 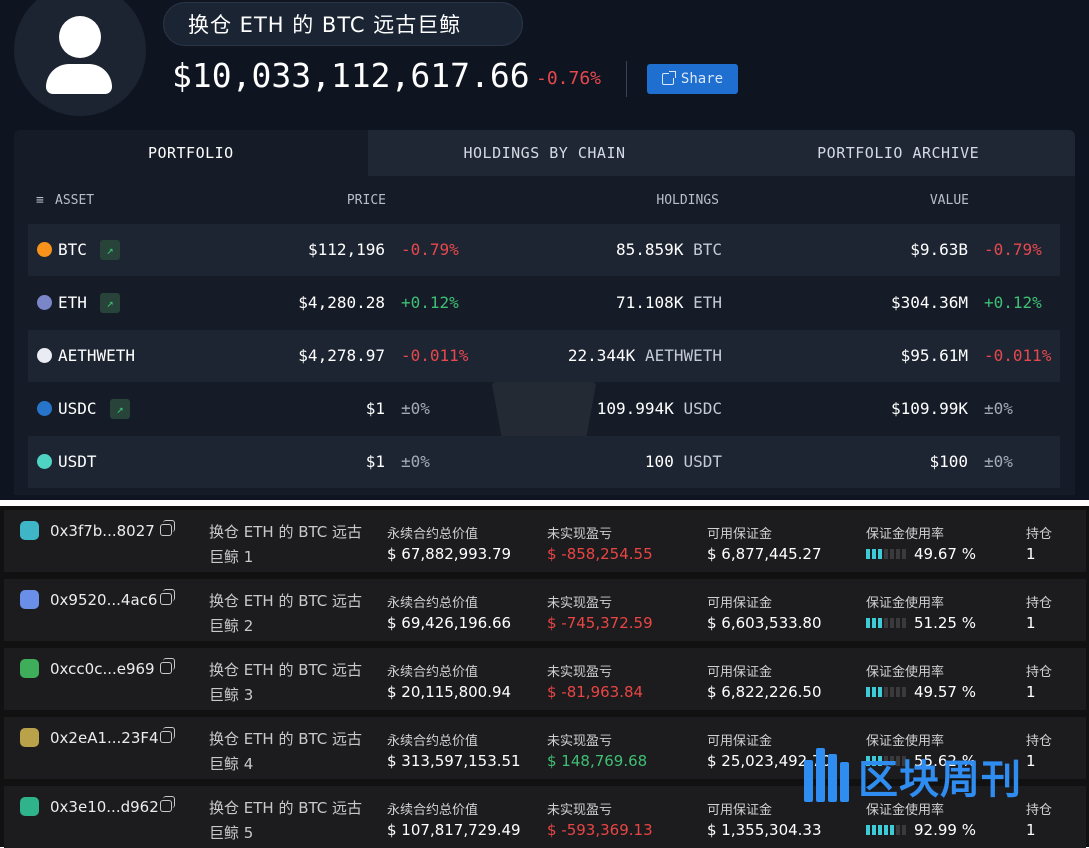 I want to click on util-value: 92.99 %, so click(x=945, y=830).